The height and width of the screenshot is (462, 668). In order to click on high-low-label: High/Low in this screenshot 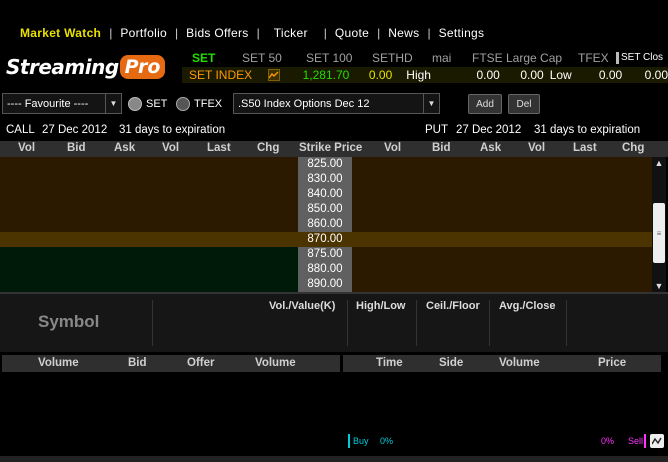, I will do `click(381, 306)`.